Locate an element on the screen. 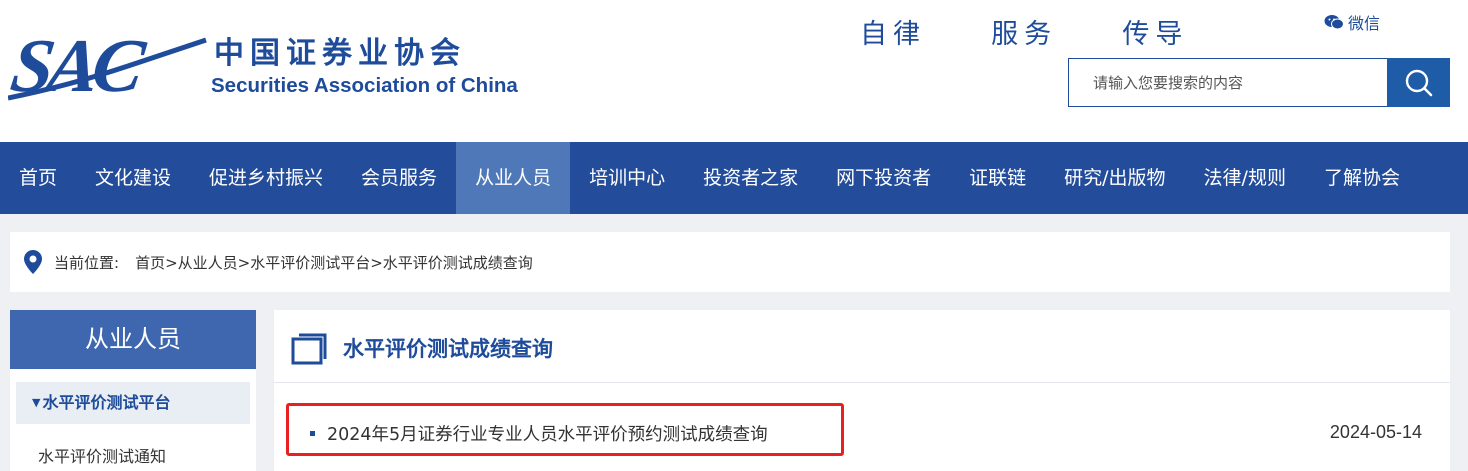 Image resolution: width=1468 pixels, height=471 pixels. nav-item-home: 首页 is located at coordinates (38, 178).